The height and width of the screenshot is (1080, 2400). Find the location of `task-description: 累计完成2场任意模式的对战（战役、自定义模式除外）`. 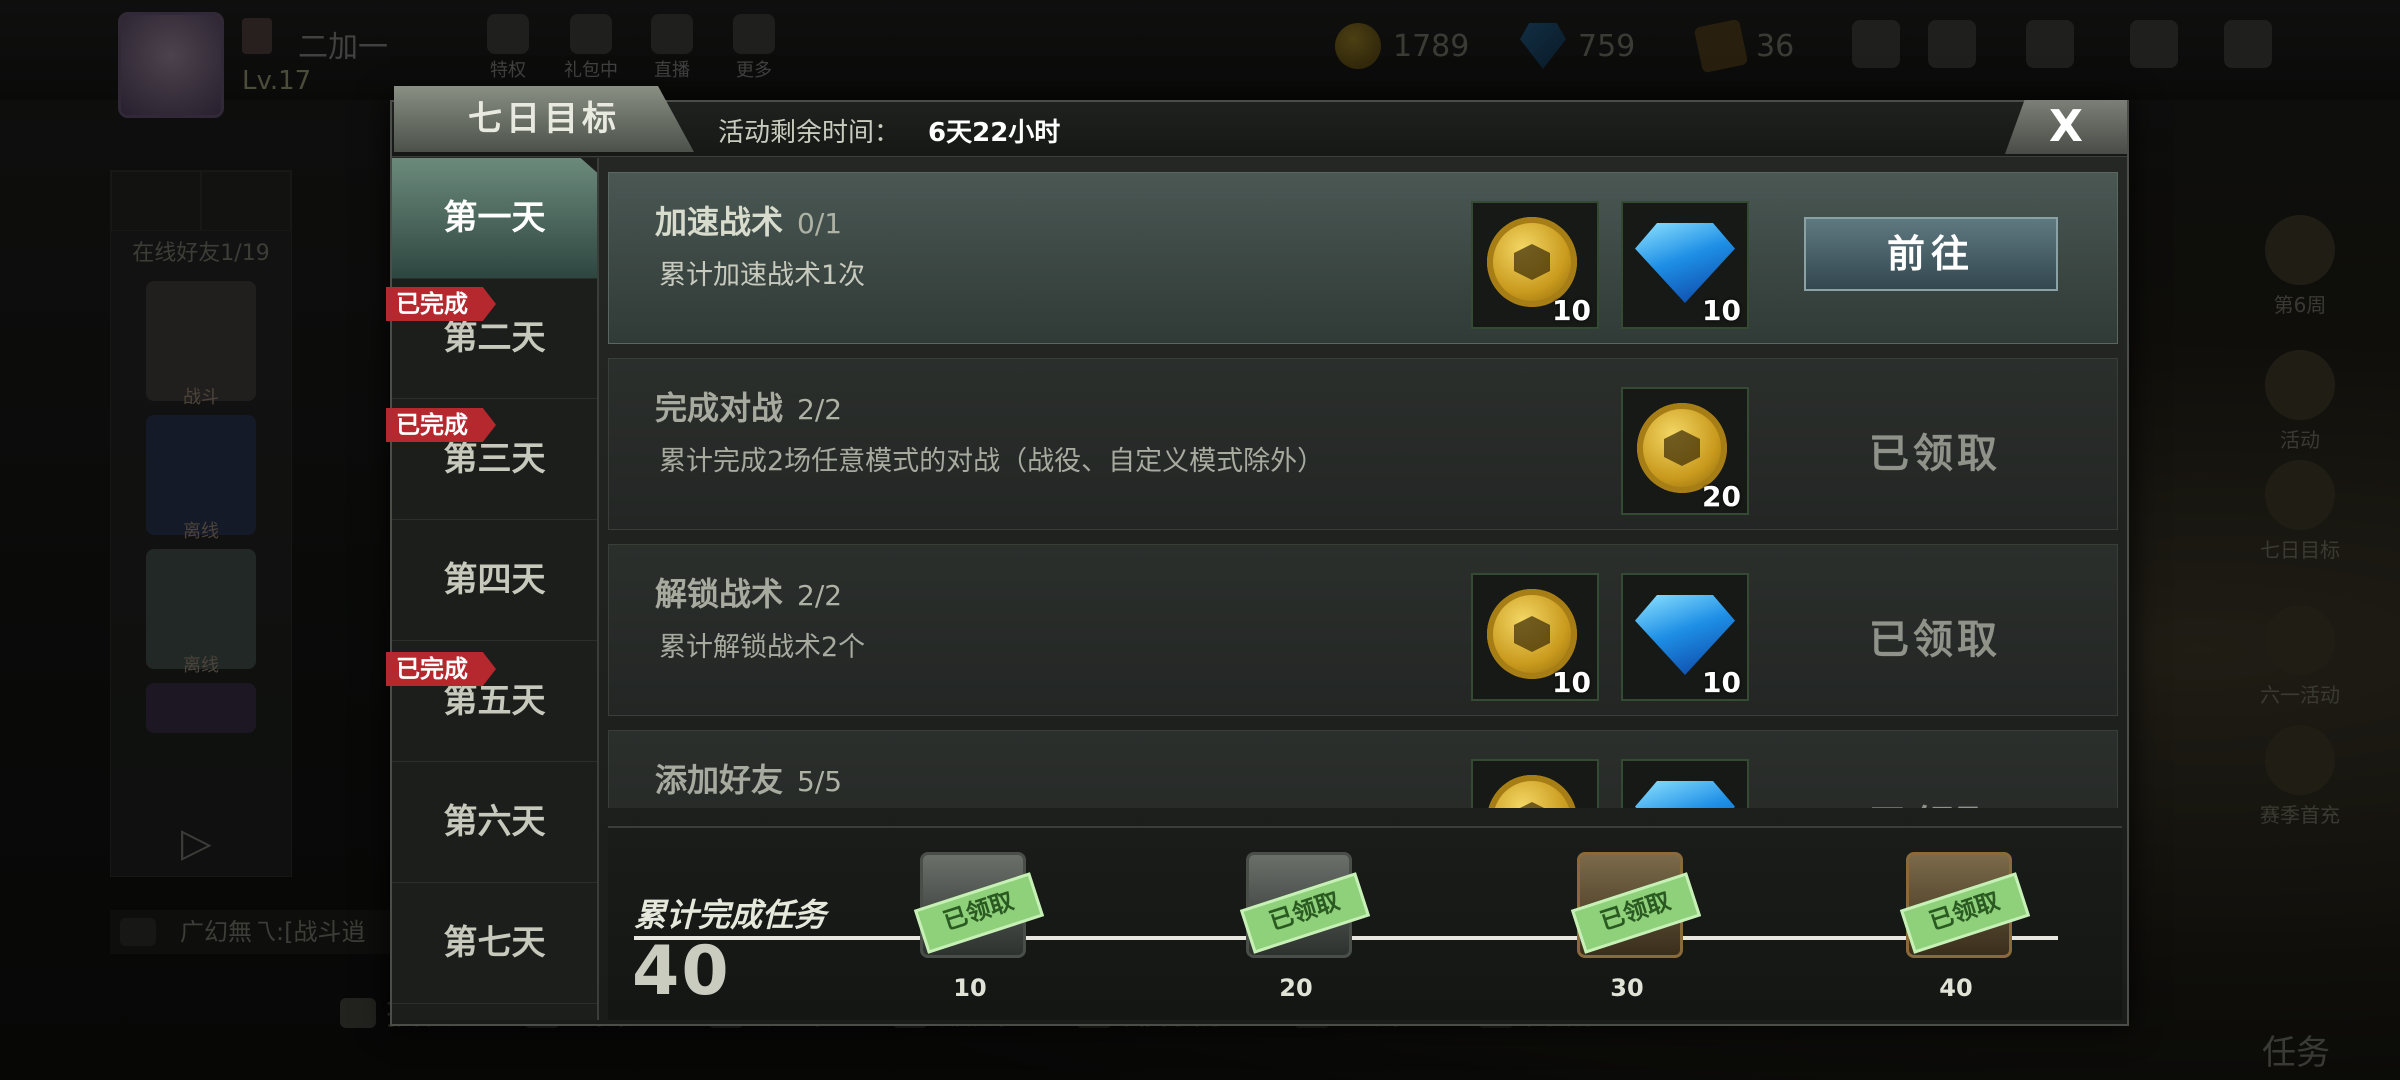

task-description: 累计完成2场任意模式的对战（战役、自定义模式除外） is located at coordinates (992, 461).